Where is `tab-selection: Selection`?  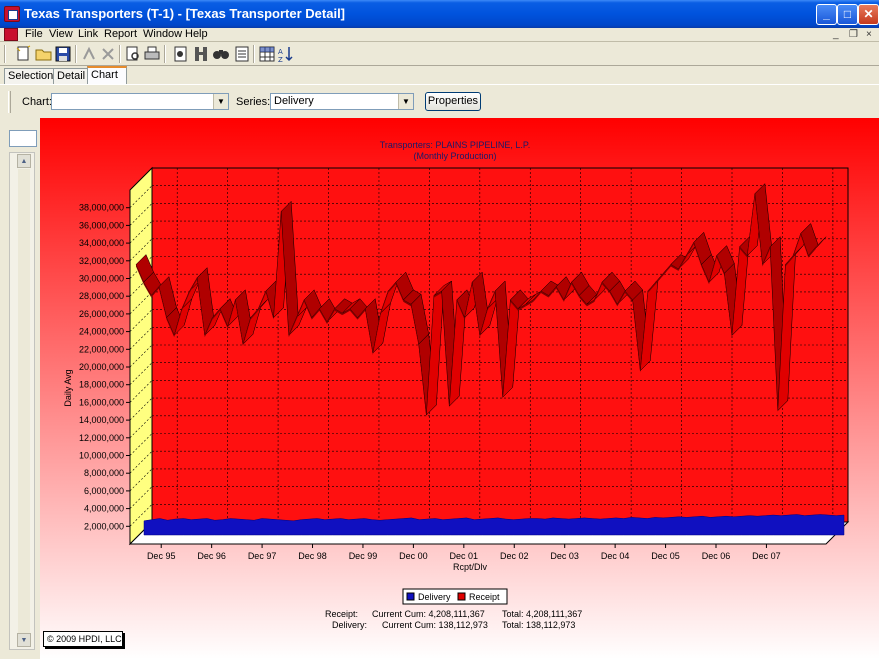 tab-selection: Selection is located at coordinates (31, 76).